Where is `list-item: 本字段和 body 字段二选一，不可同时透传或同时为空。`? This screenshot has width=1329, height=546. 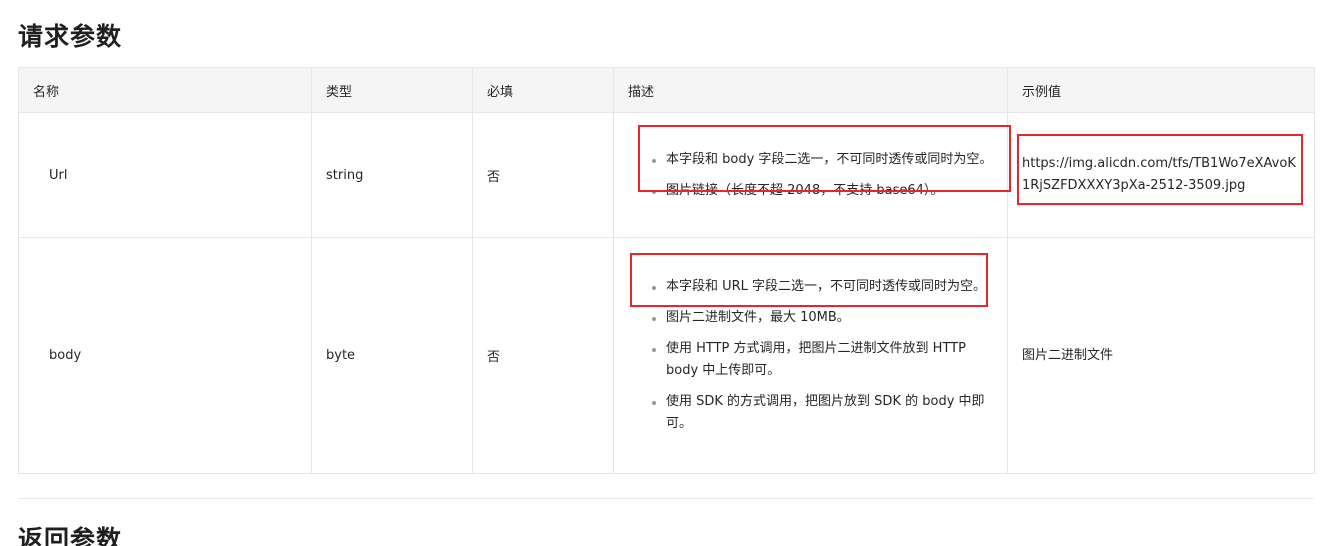
list-item: 本字段和 body 字段二选一，不可同时透传或同时为空。 is located at coordinates (822, 160).